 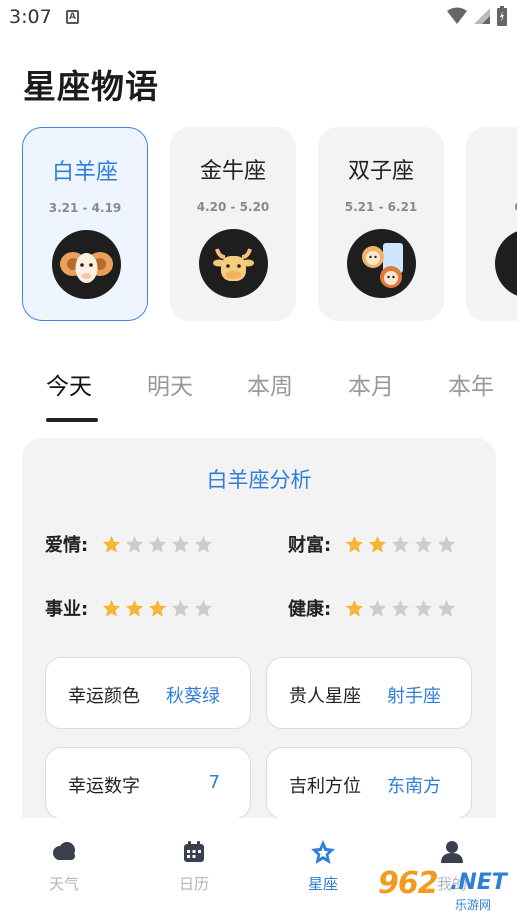 I want to click on rating-love: 爱情:, so click(x=129, y=544).